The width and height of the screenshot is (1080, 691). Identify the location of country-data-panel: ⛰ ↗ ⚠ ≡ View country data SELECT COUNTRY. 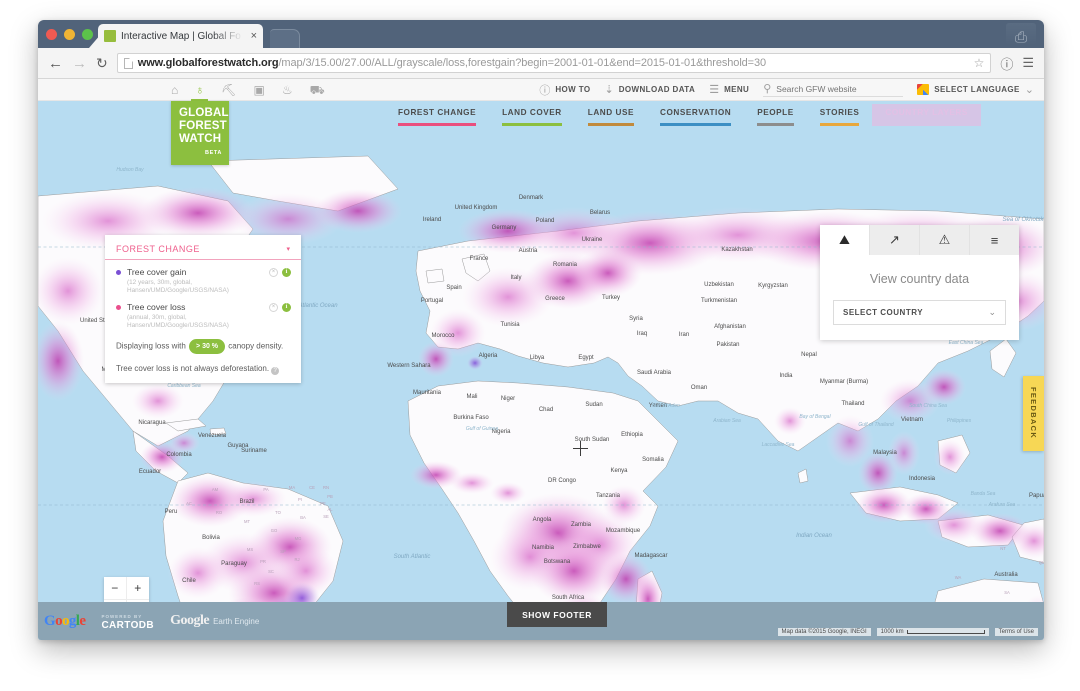
(919, 282).